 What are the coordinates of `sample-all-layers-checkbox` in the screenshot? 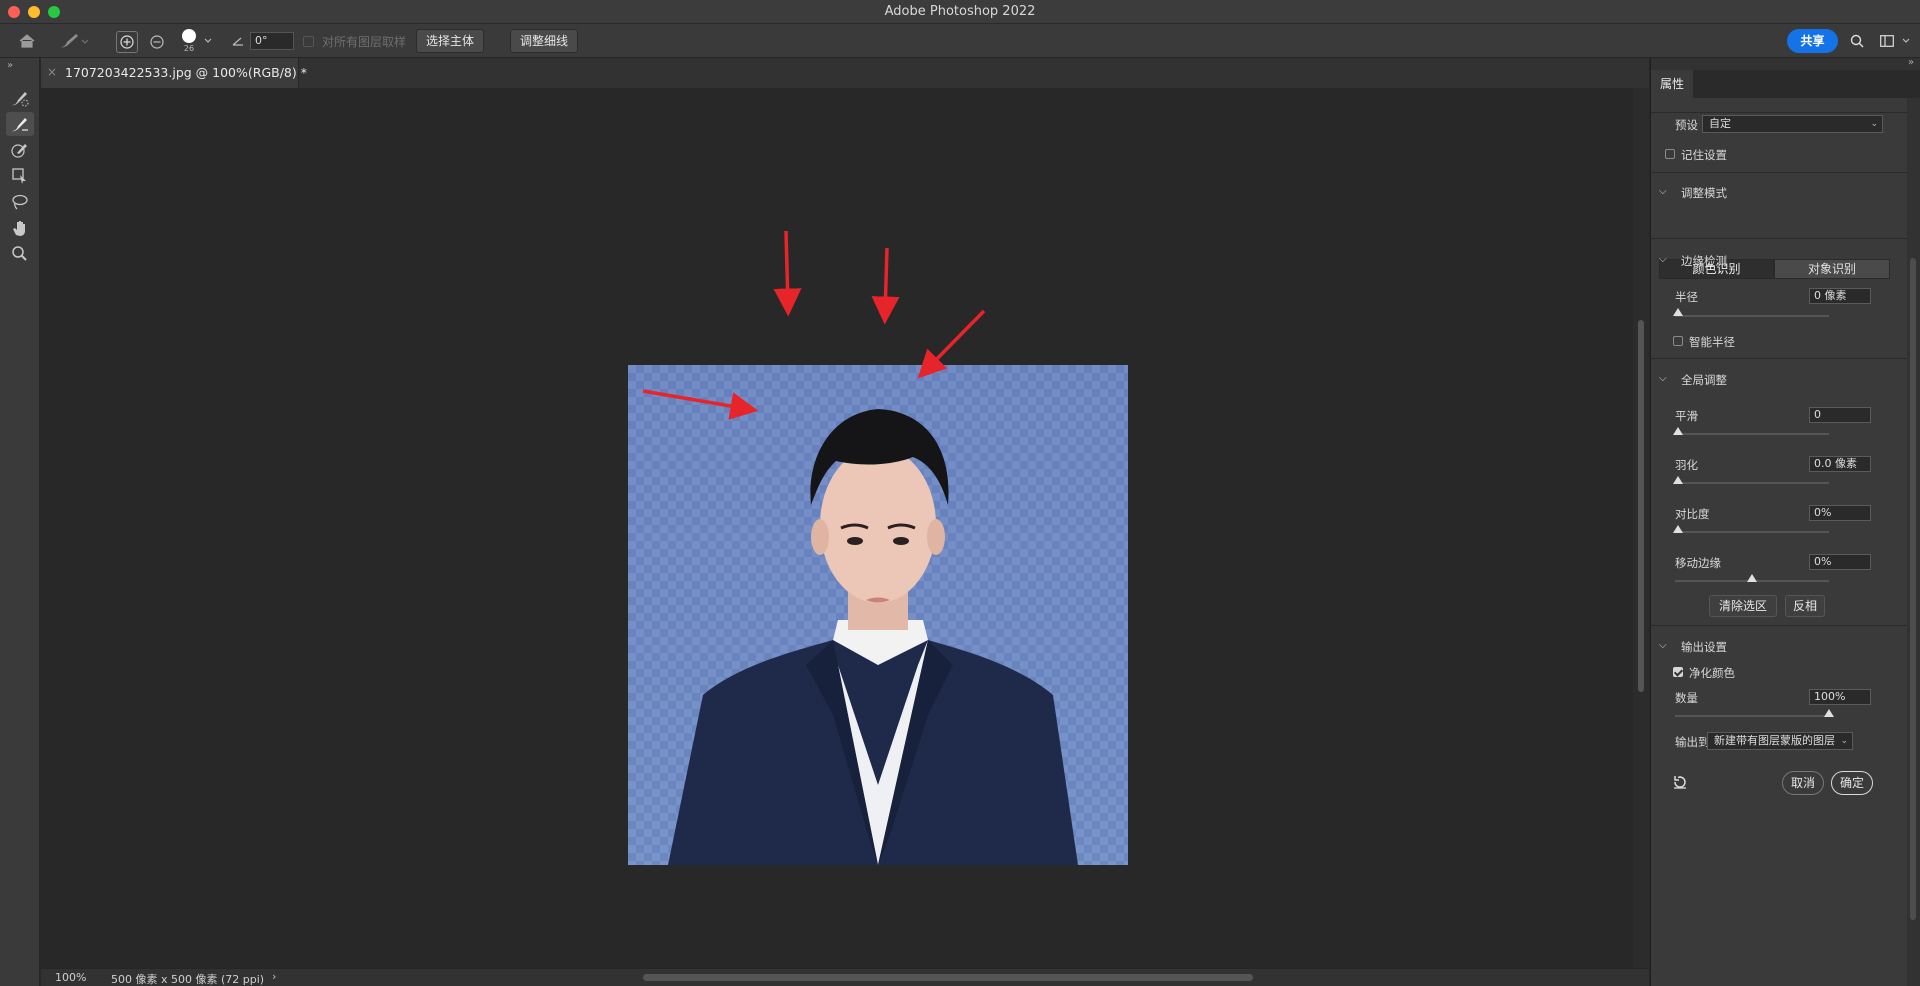 It's located at (308, 41).